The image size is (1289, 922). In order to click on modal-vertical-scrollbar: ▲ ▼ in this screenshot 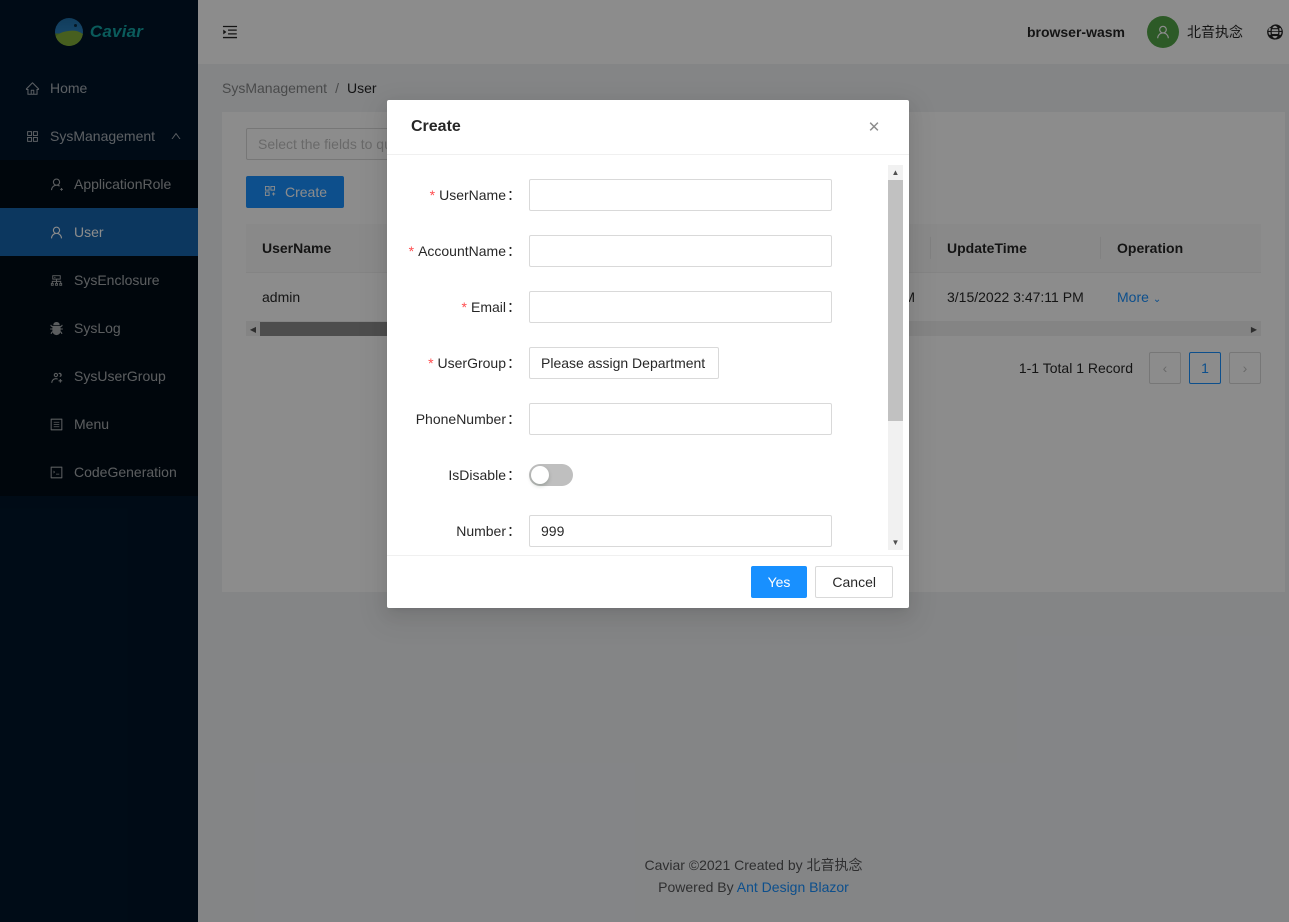, I will do `click(895, 357)`.